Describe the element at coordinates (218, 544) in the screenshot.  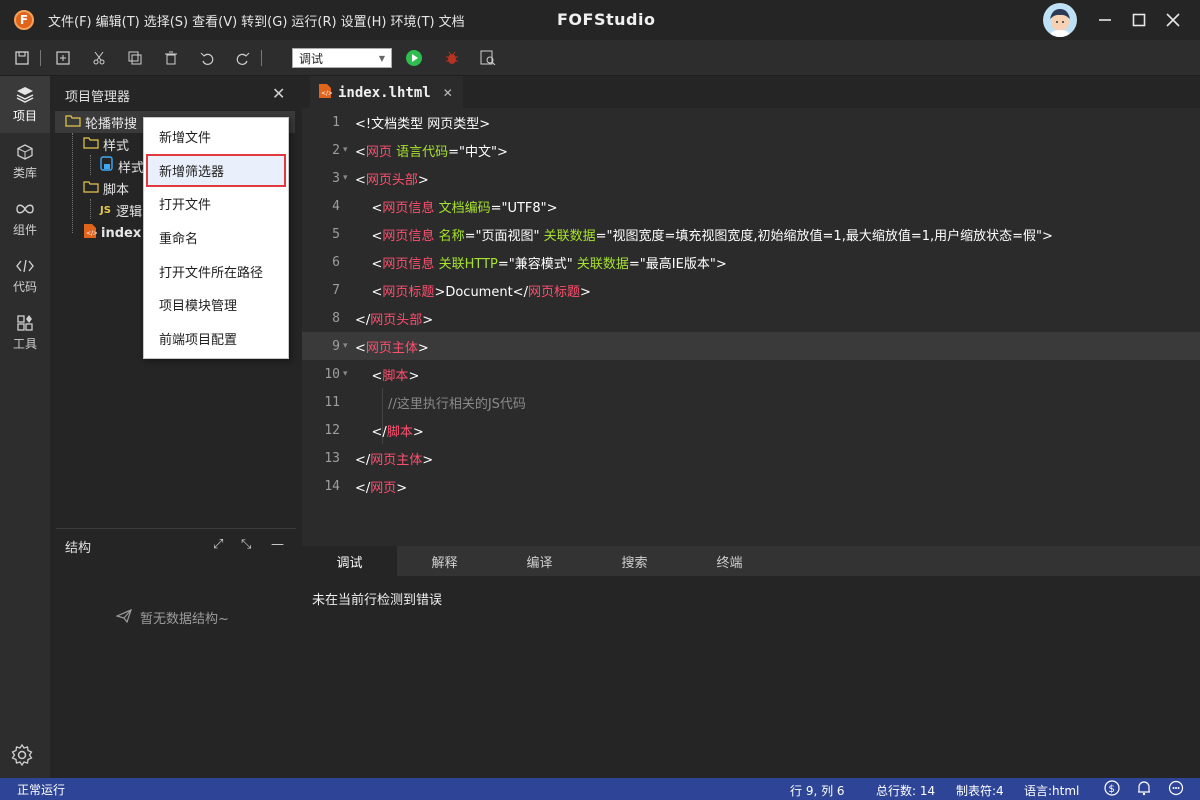
I see `expand-icon: ⤢` at that location.